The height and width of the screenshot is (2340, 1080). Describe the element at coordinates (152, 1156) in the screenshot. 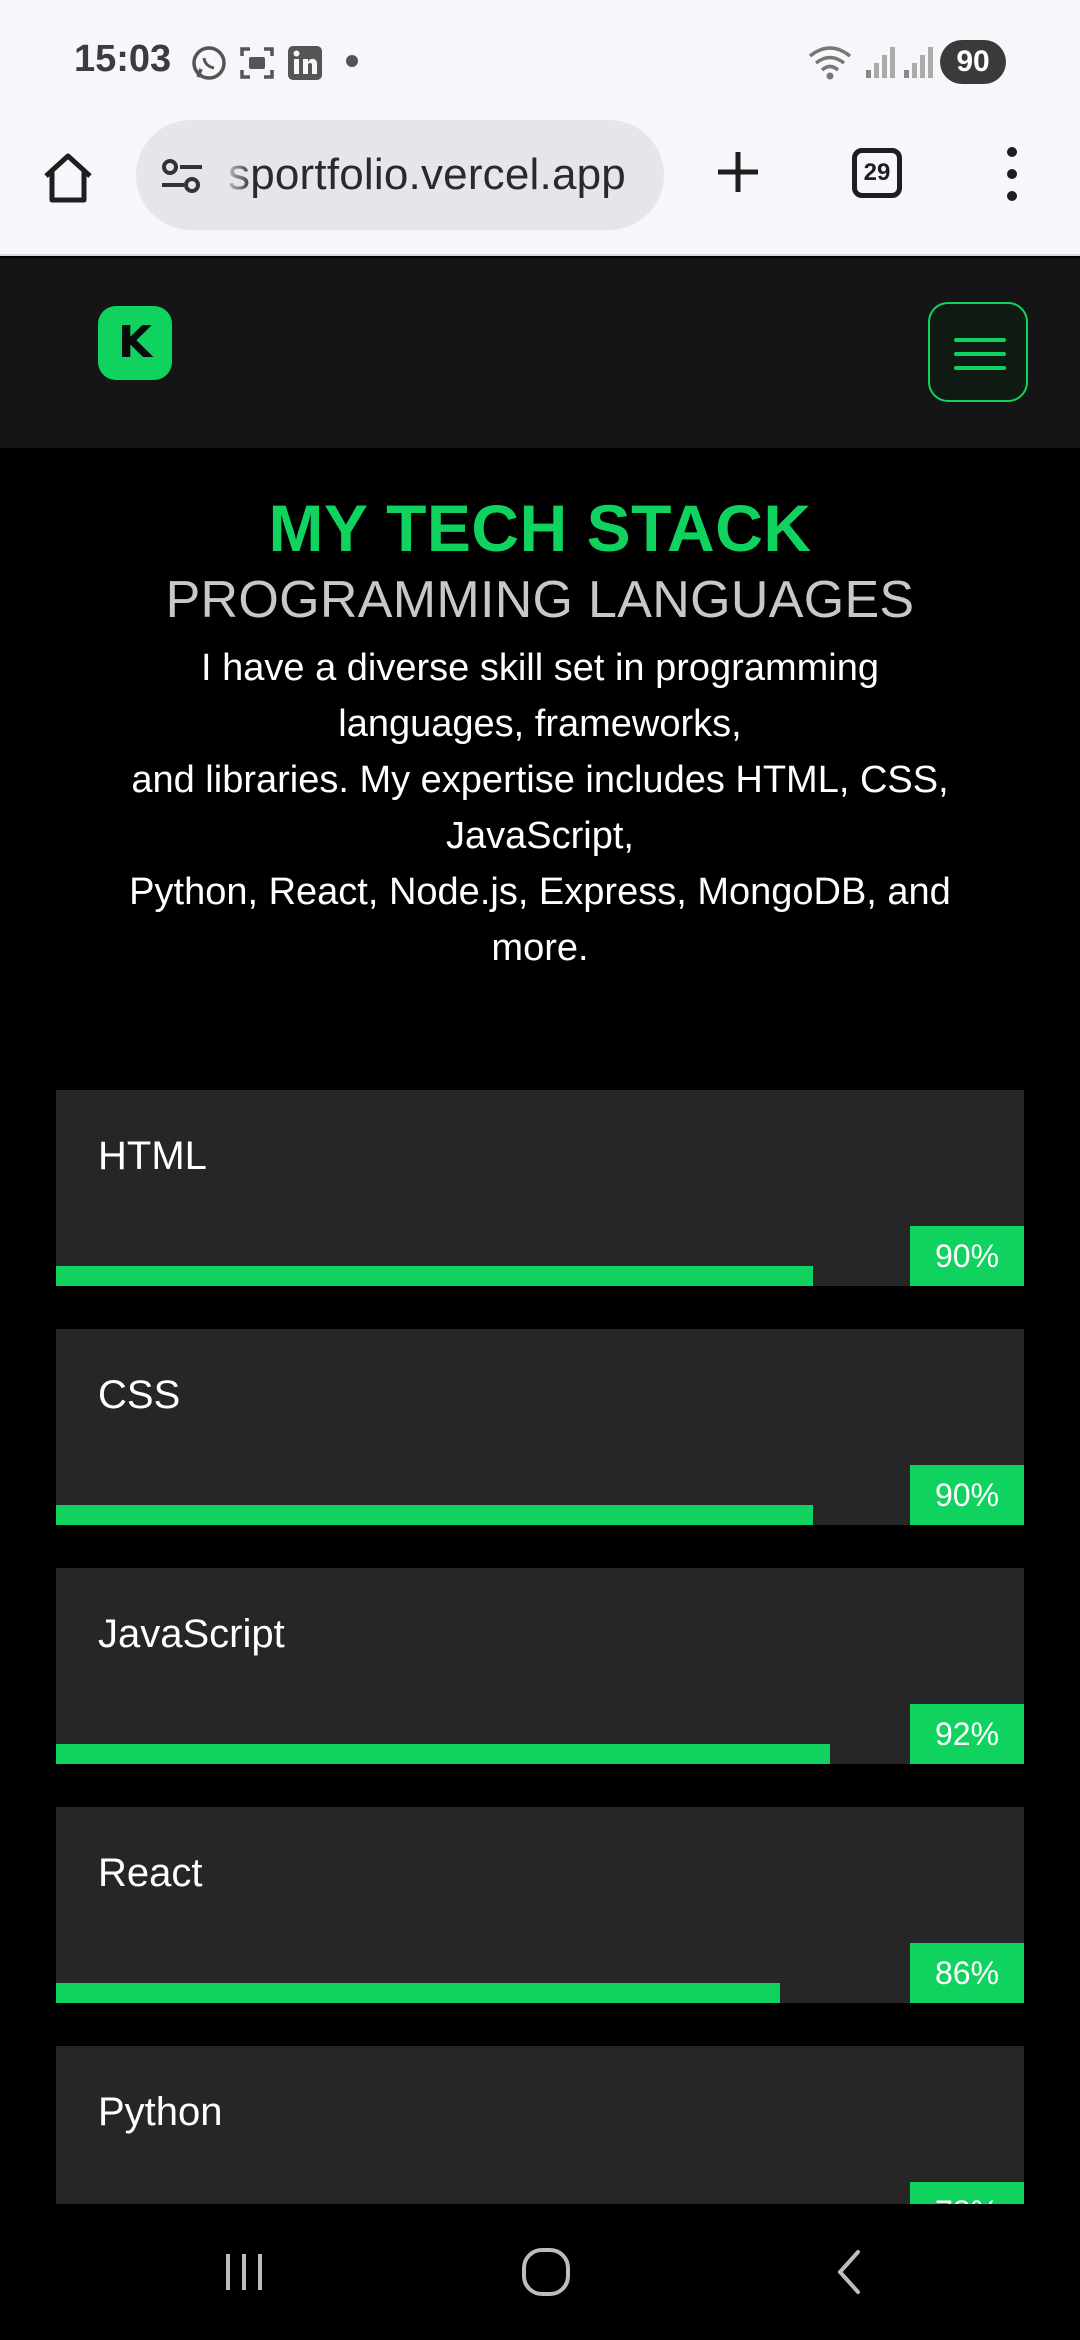

I see `skill-name: HTML` at that location.